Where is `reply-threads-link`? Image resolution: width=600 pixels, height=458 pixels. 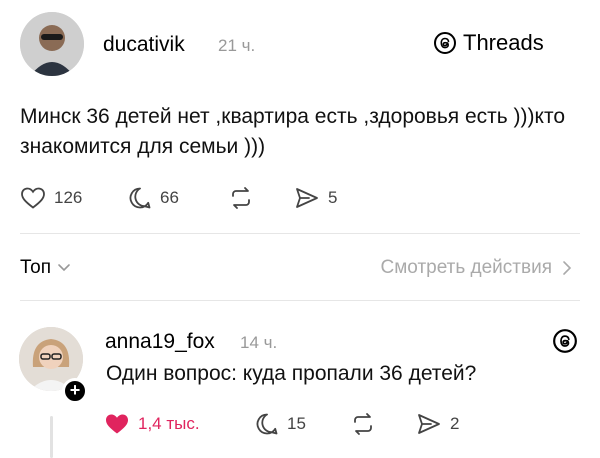
reply-threads-link is located at coordinates (565, 343).